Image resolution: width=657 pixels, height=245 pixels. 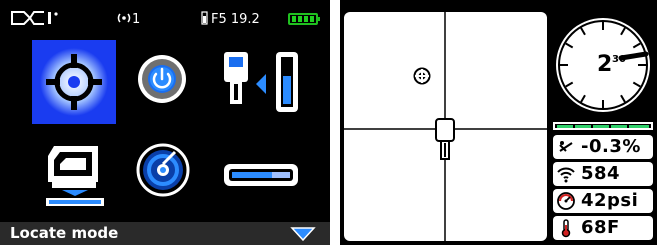 What do you see at coordinates (619, 59) in the screenshot?
I see `clock-minutes: 30` at bounding box center [619, 59].